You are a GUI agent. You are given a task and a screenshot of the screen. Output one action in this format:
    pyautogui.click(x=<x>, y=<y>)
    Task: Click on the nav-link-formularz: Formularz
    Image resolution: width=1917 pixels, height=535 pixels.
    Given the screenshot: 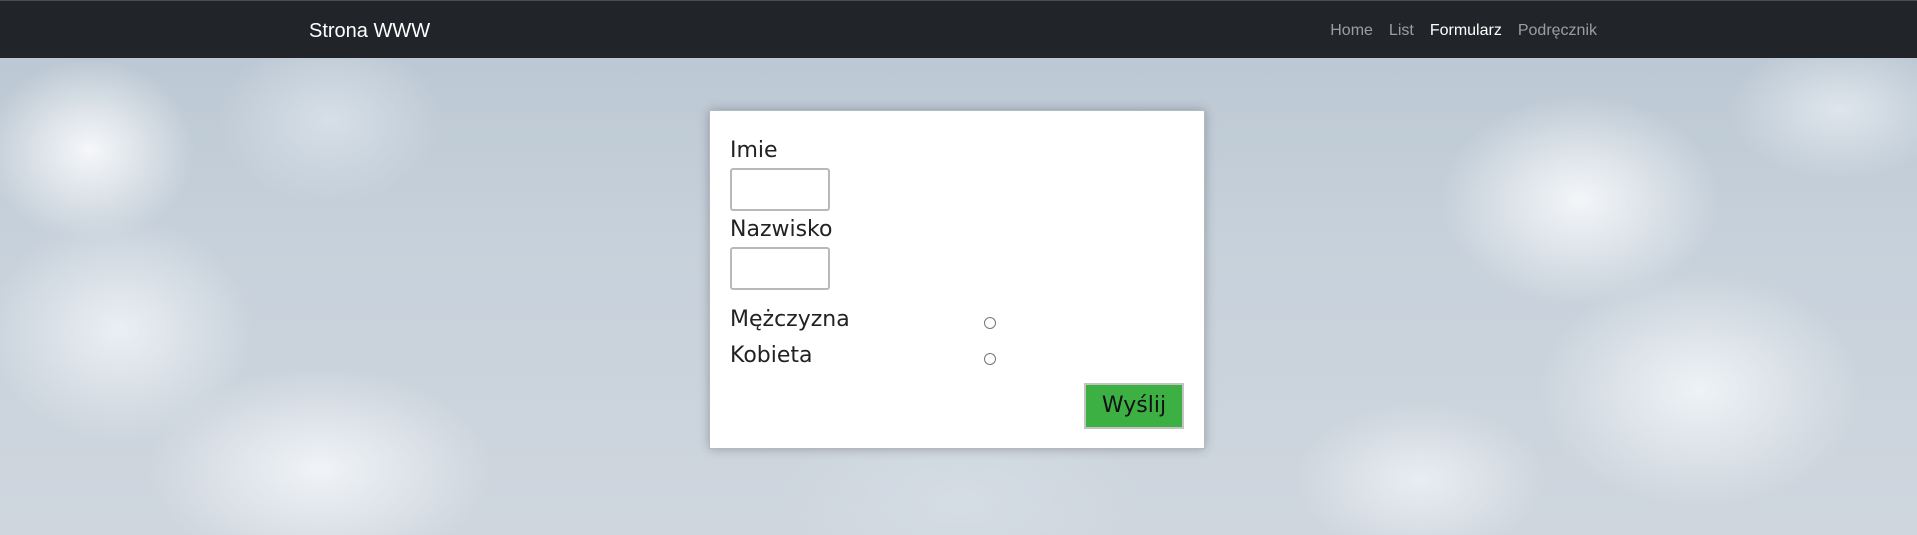 What is the action you would take?
    pyautogui.click(x=1466, y=31)
    